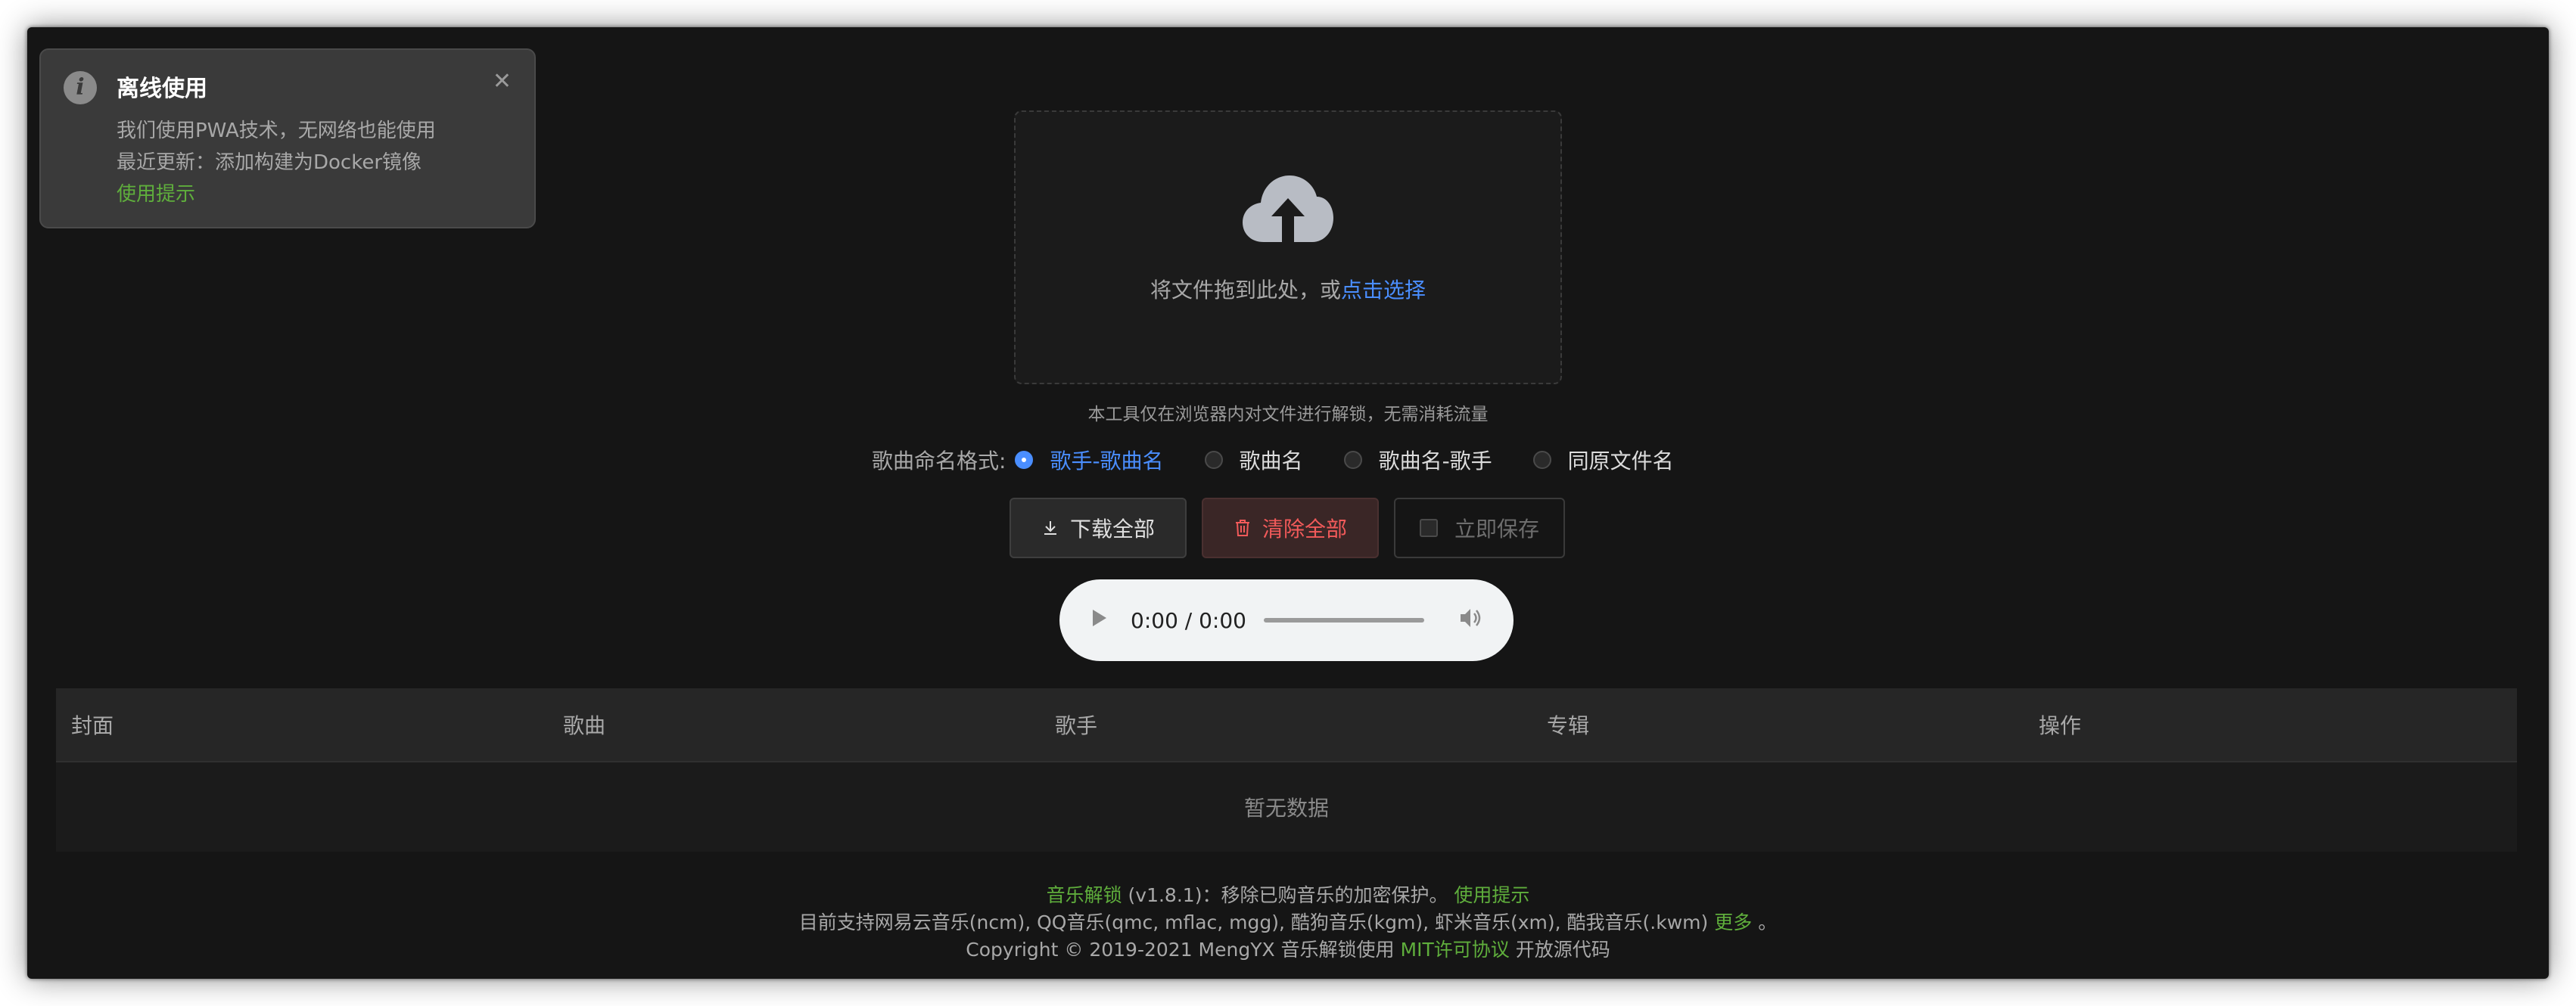 The image size is (2576, 1006). What do you see at coordinates (1271, 461) in the screenshot?
I see `radio-label: 歌曲名` at bounding box center [1271, 461].